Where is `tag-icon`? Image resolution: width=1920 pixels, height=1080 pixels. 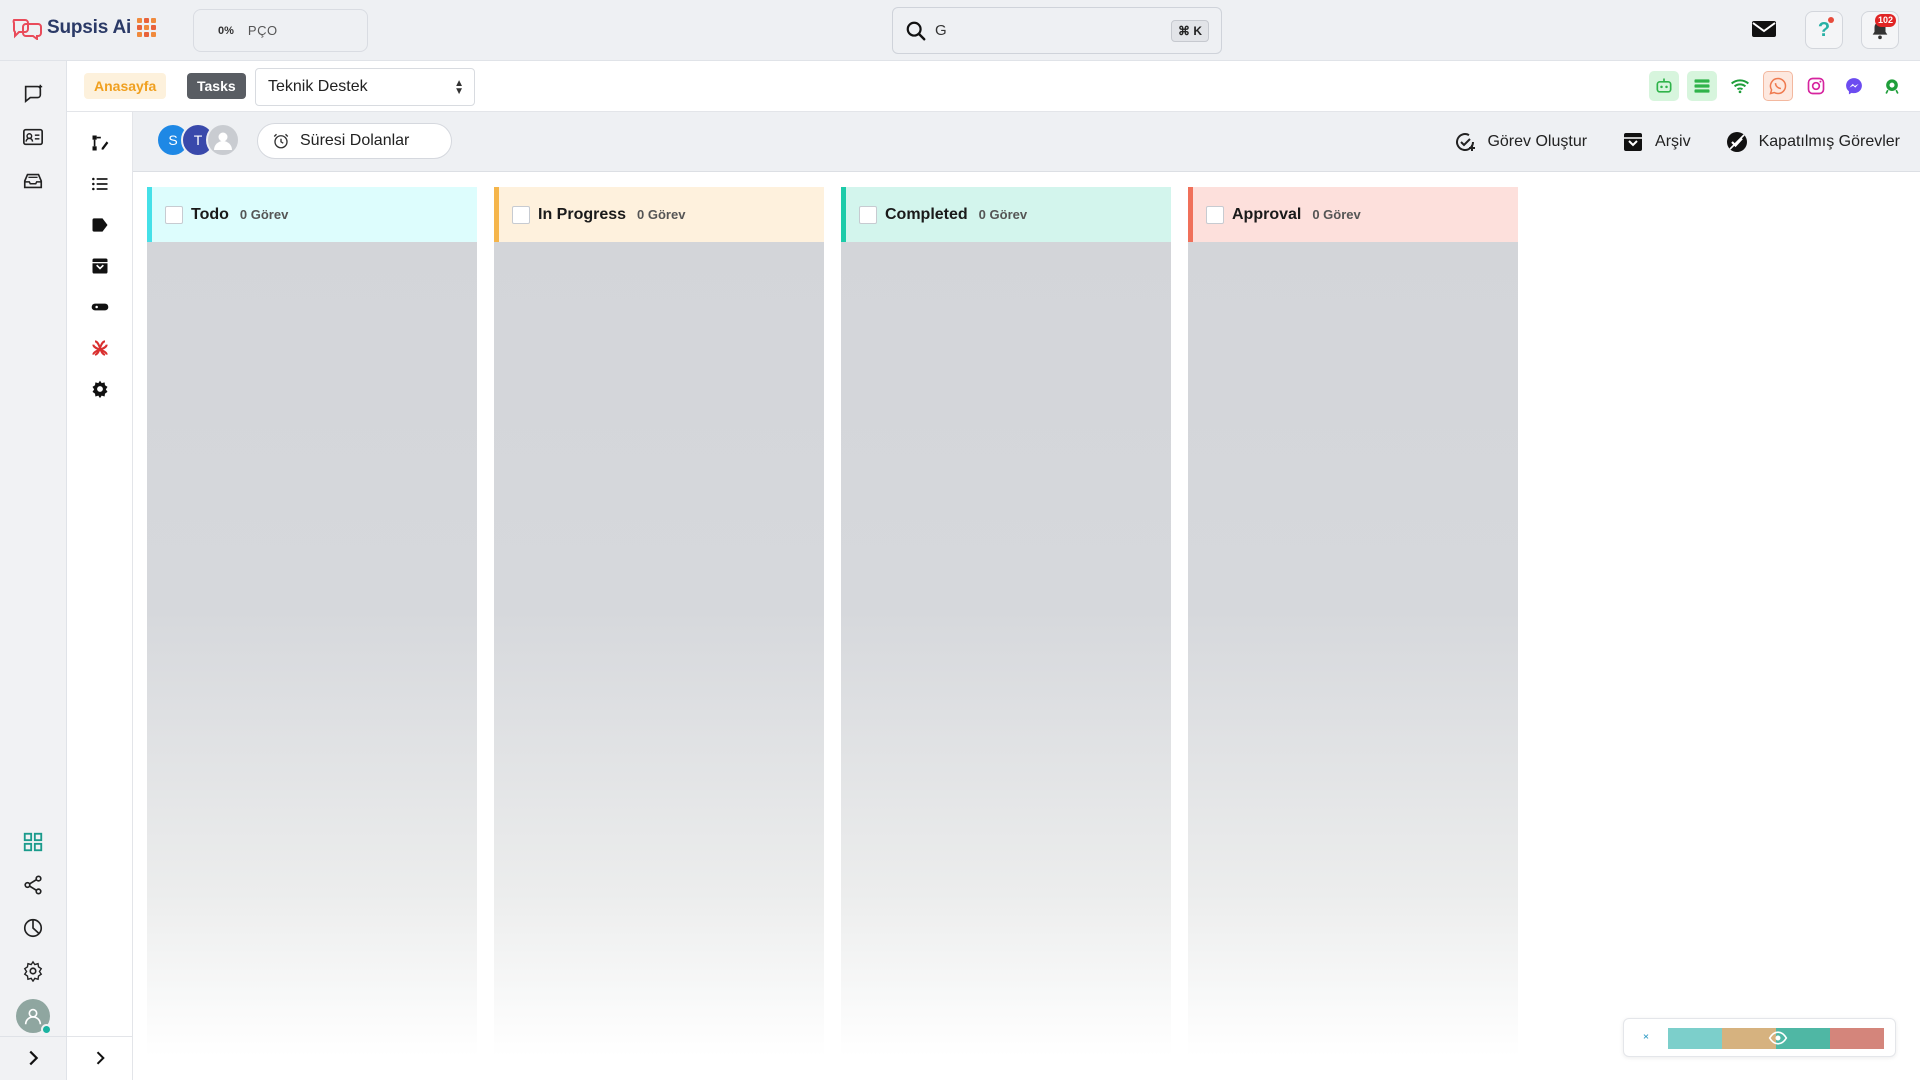
tag-icon is located at coordinates (100, 225).